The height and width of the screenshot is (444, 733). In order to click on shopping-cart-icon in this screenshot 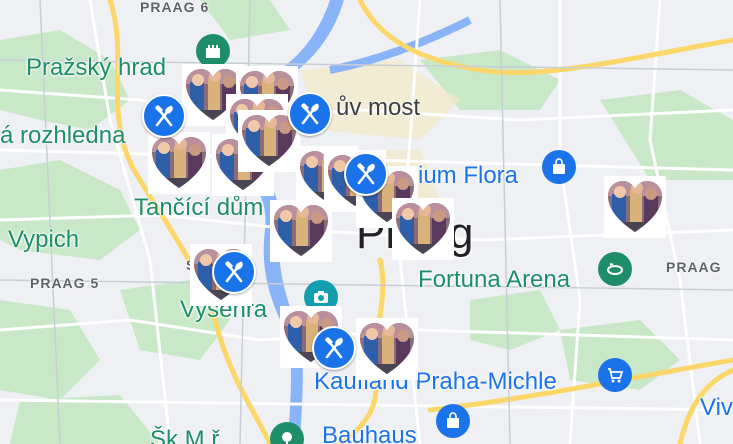, I will do `click(615, 375)`.